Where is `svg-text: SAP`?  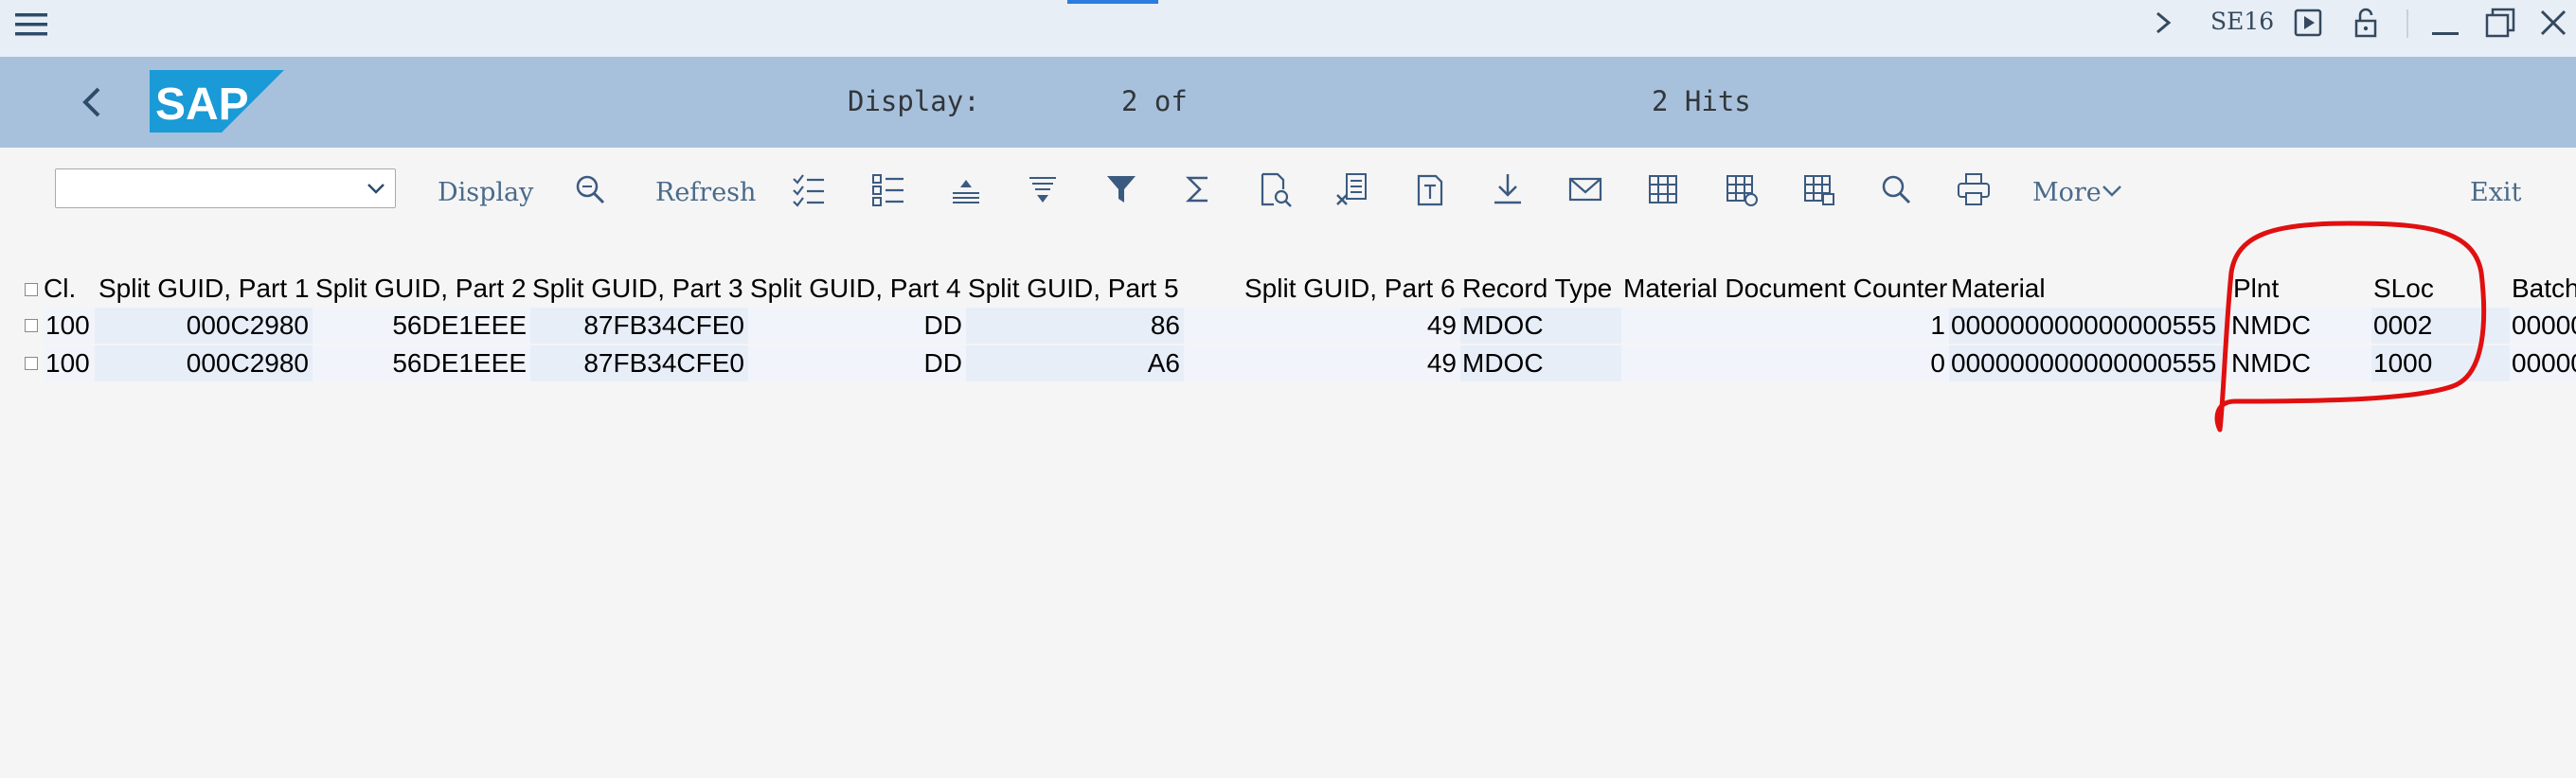 svg-text: SAP is located at coordinates (202, 105).